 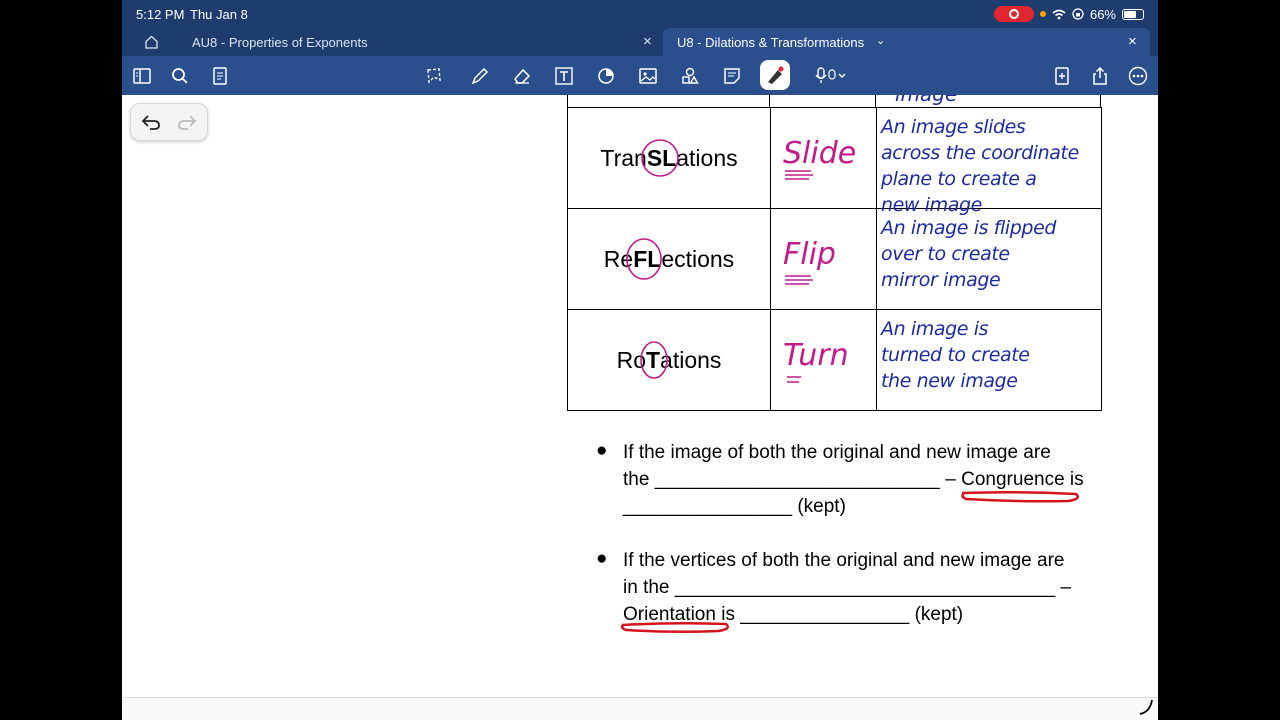 I want to click on redo-icon, so click(x=187, y=122).